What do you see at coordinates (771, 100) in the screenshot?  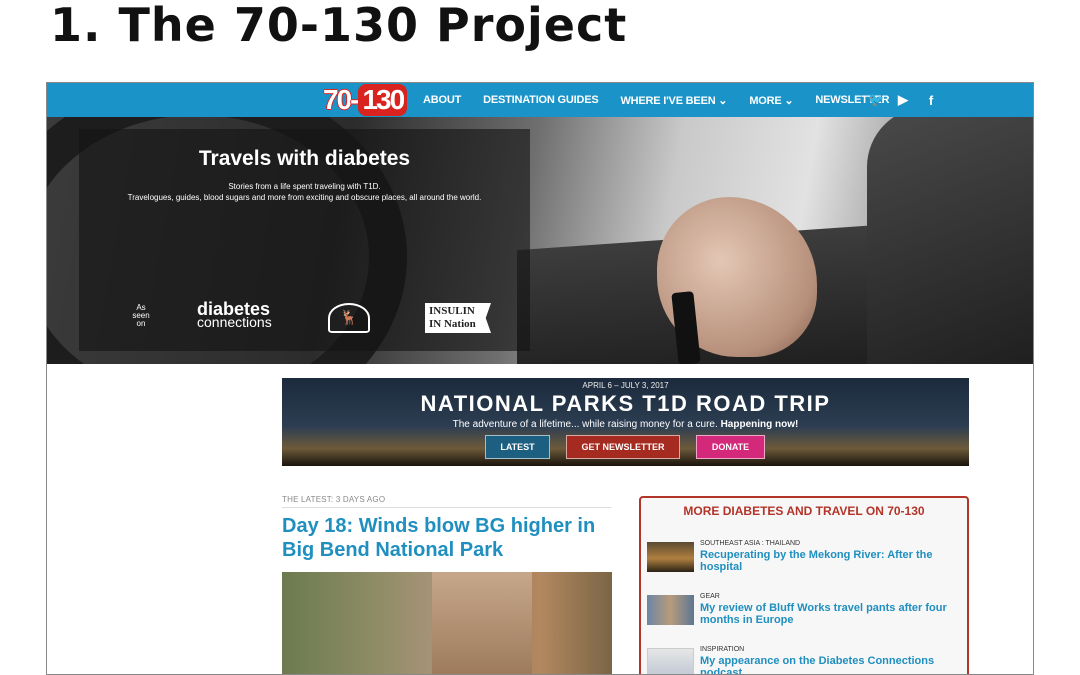 I see `nav-item-more: MORE ⌄` at bounding box center [771, 100].